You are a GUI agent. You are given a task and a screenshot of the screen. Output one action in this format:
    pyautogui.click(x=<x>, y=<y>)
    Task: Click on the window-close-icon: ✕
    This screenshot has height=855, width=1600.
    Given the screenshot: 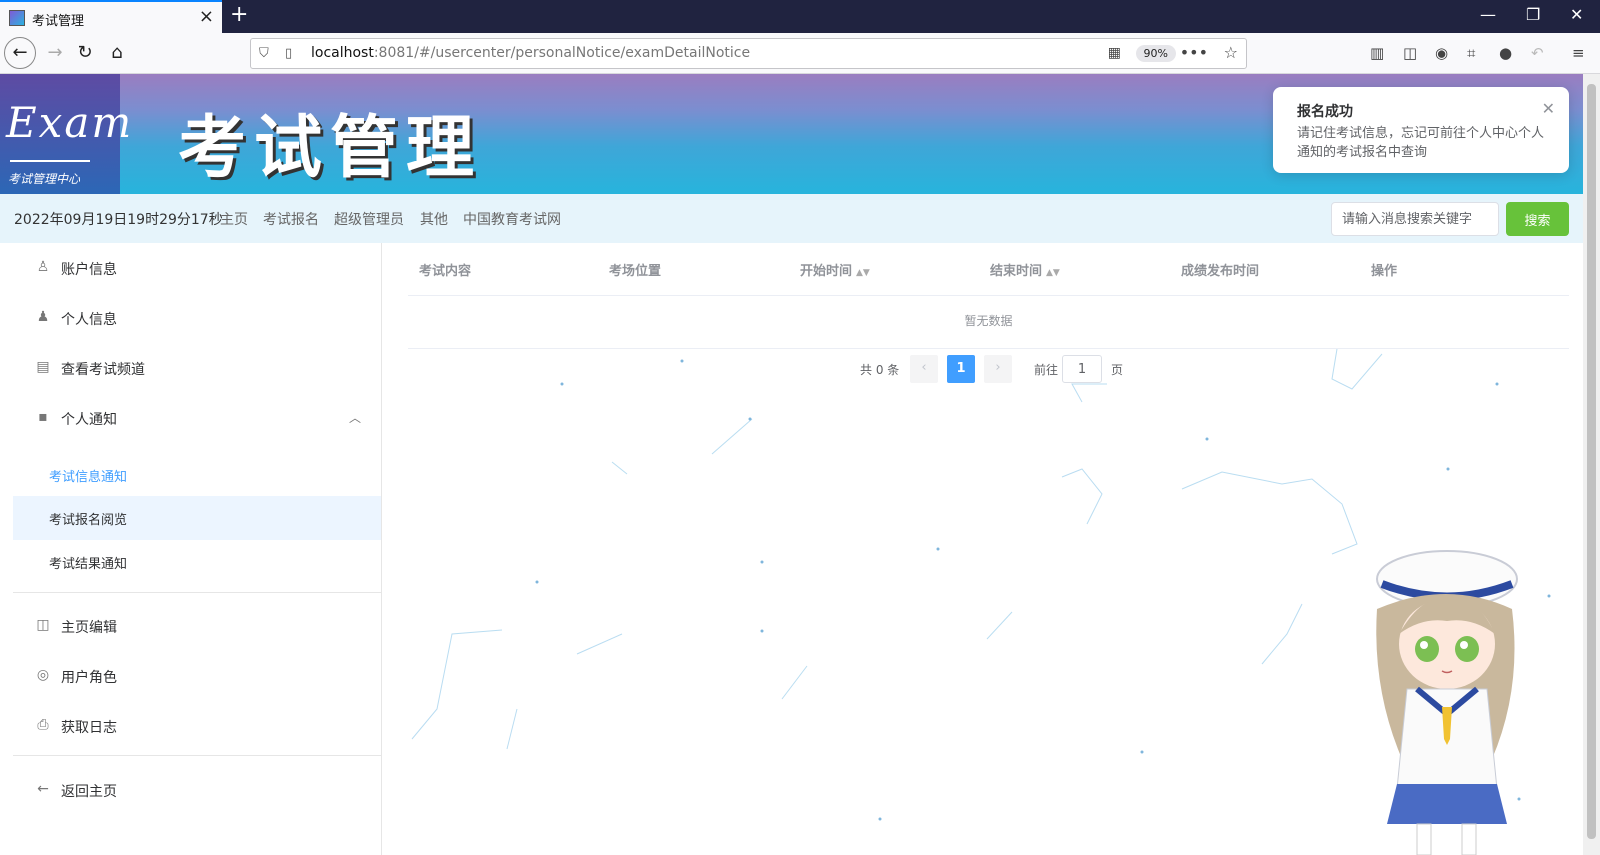 What is the action you would take?
    pyautogui.click(x=1576, y=14)
    